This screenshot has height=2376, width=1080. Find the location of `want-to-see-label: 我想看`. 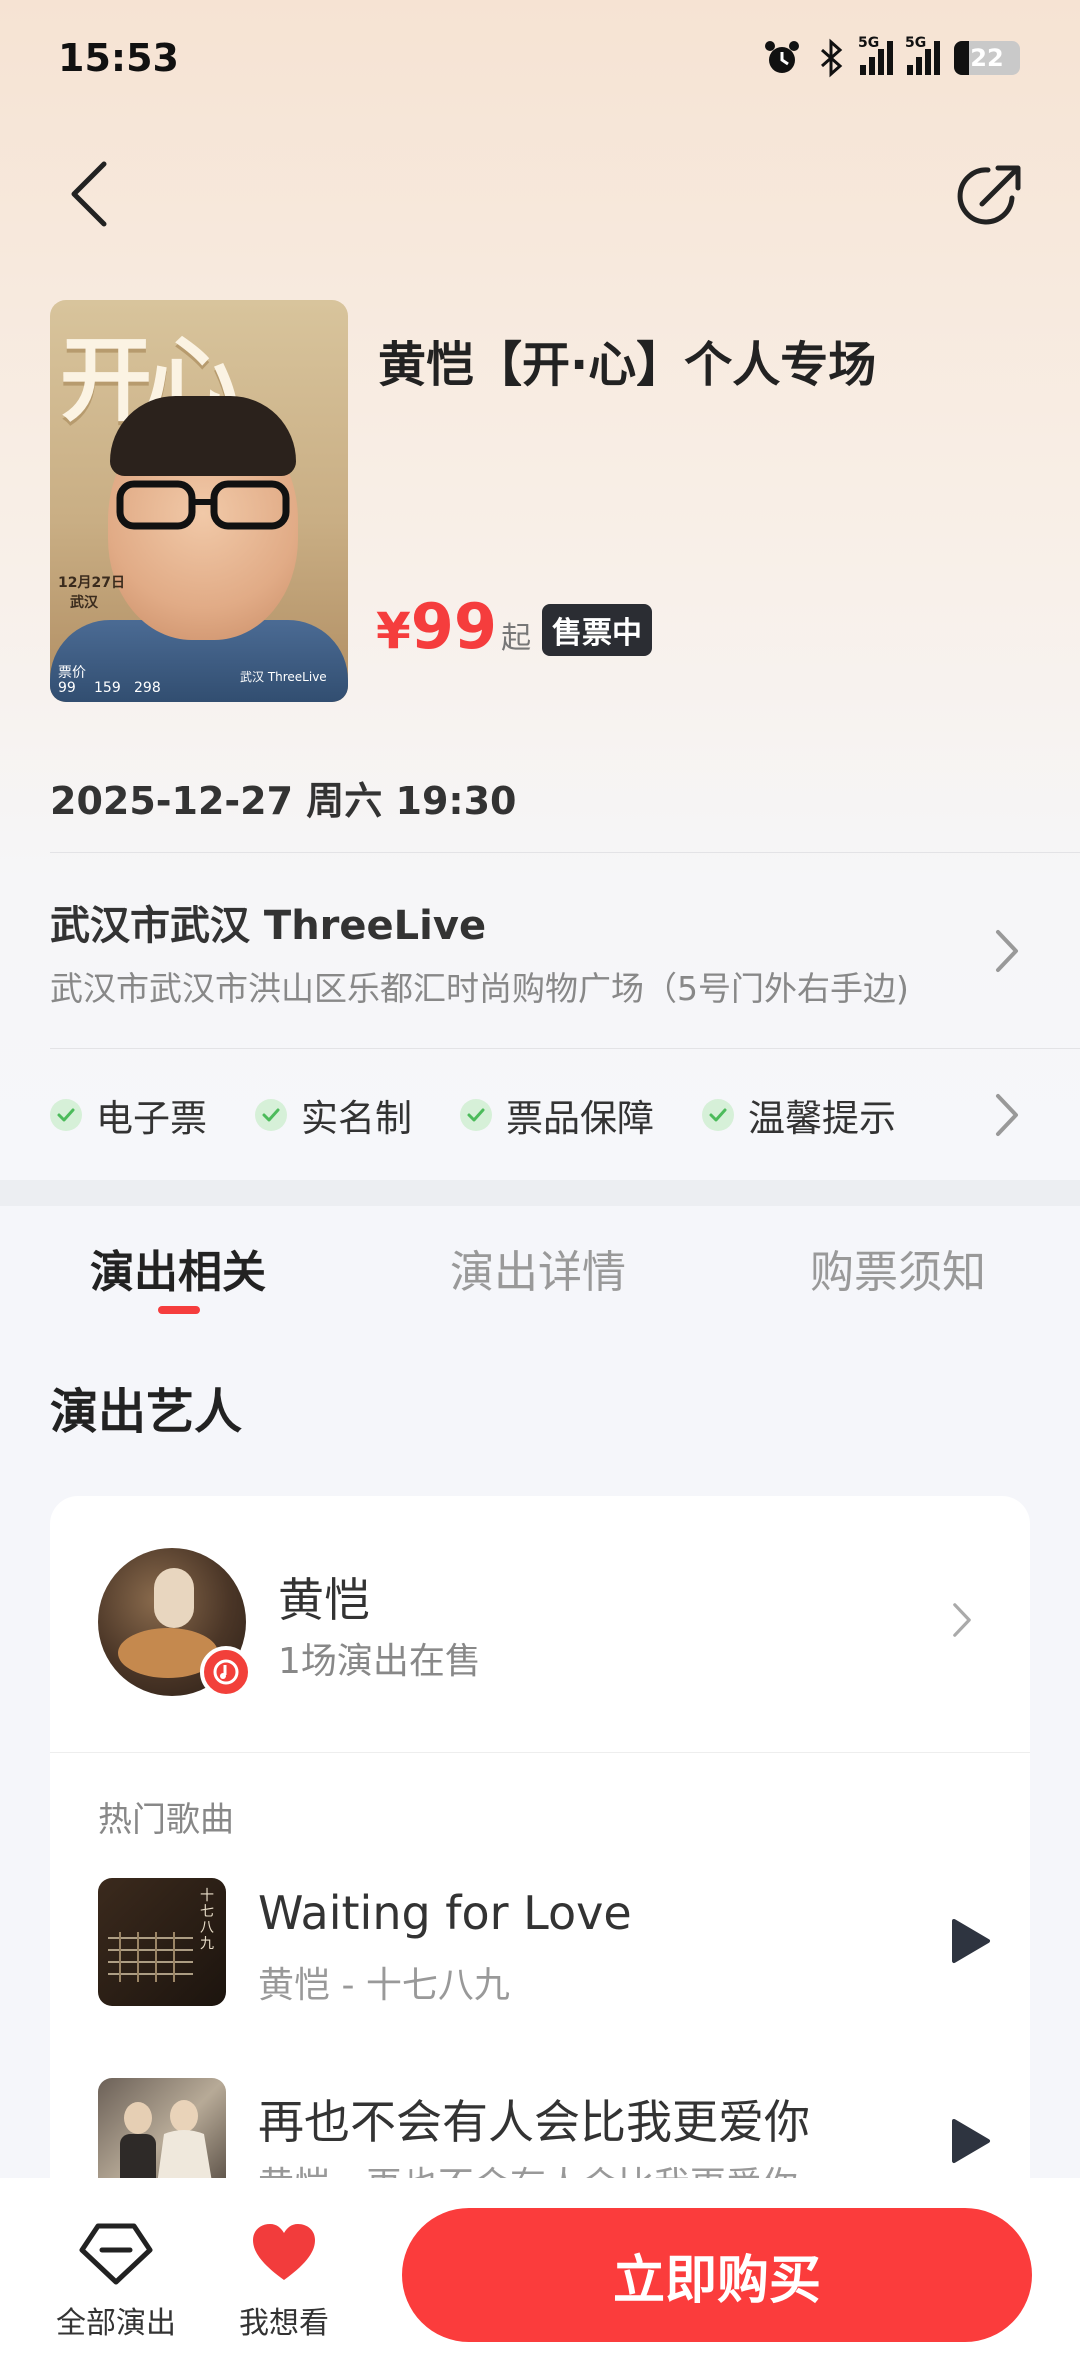

want-to-see-label: 我想看 is located at coordinates (284, 2323).